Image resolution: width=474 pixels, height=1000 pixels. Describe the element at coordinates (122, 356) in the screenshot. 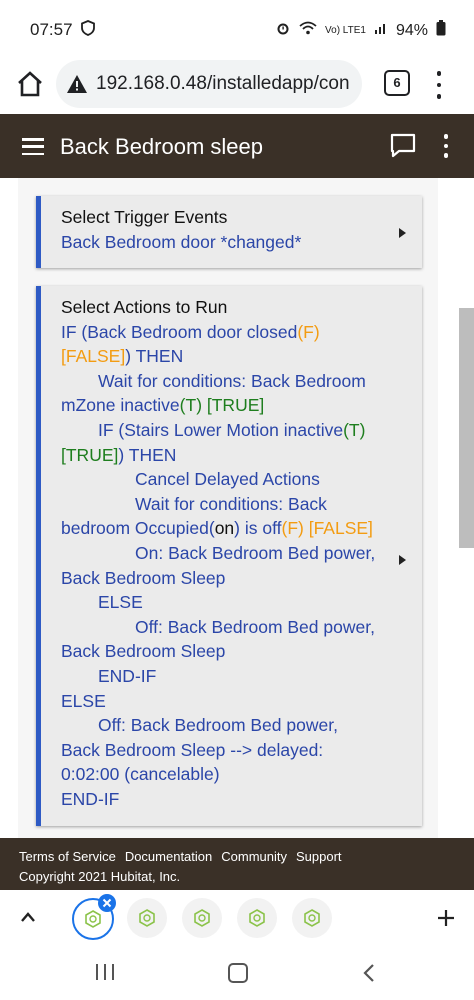

I see `action-line: [FALSE]) THEN` at that location.